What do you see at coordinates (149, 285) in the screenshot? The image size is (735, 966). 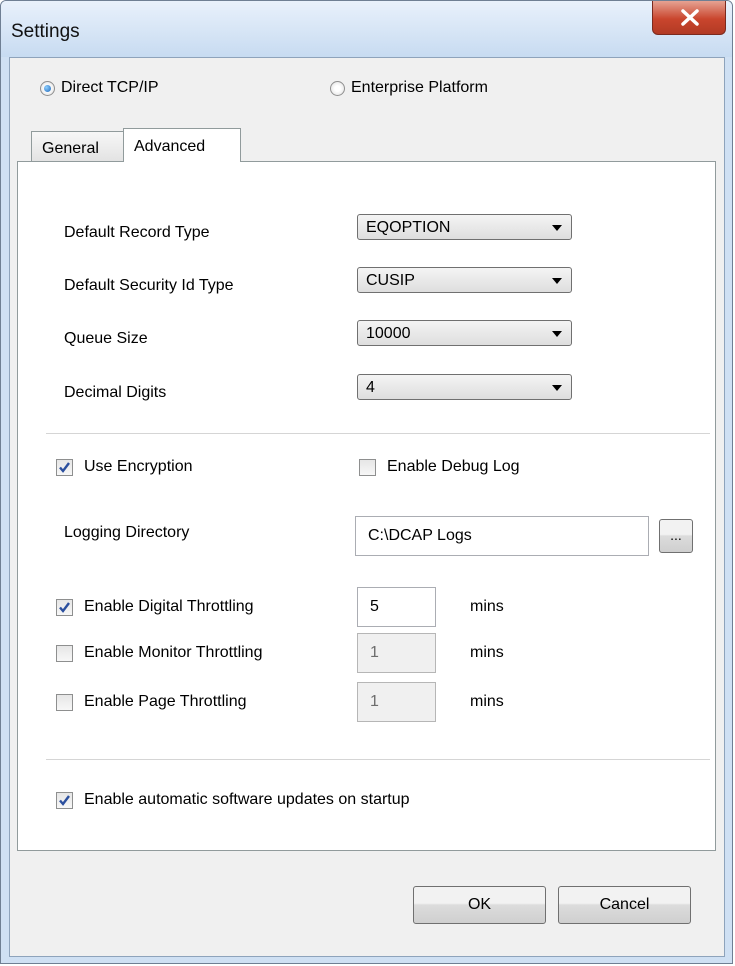 I see `default-security-id-type-label: Default Security Id Type` at bounding box center [149, 285].